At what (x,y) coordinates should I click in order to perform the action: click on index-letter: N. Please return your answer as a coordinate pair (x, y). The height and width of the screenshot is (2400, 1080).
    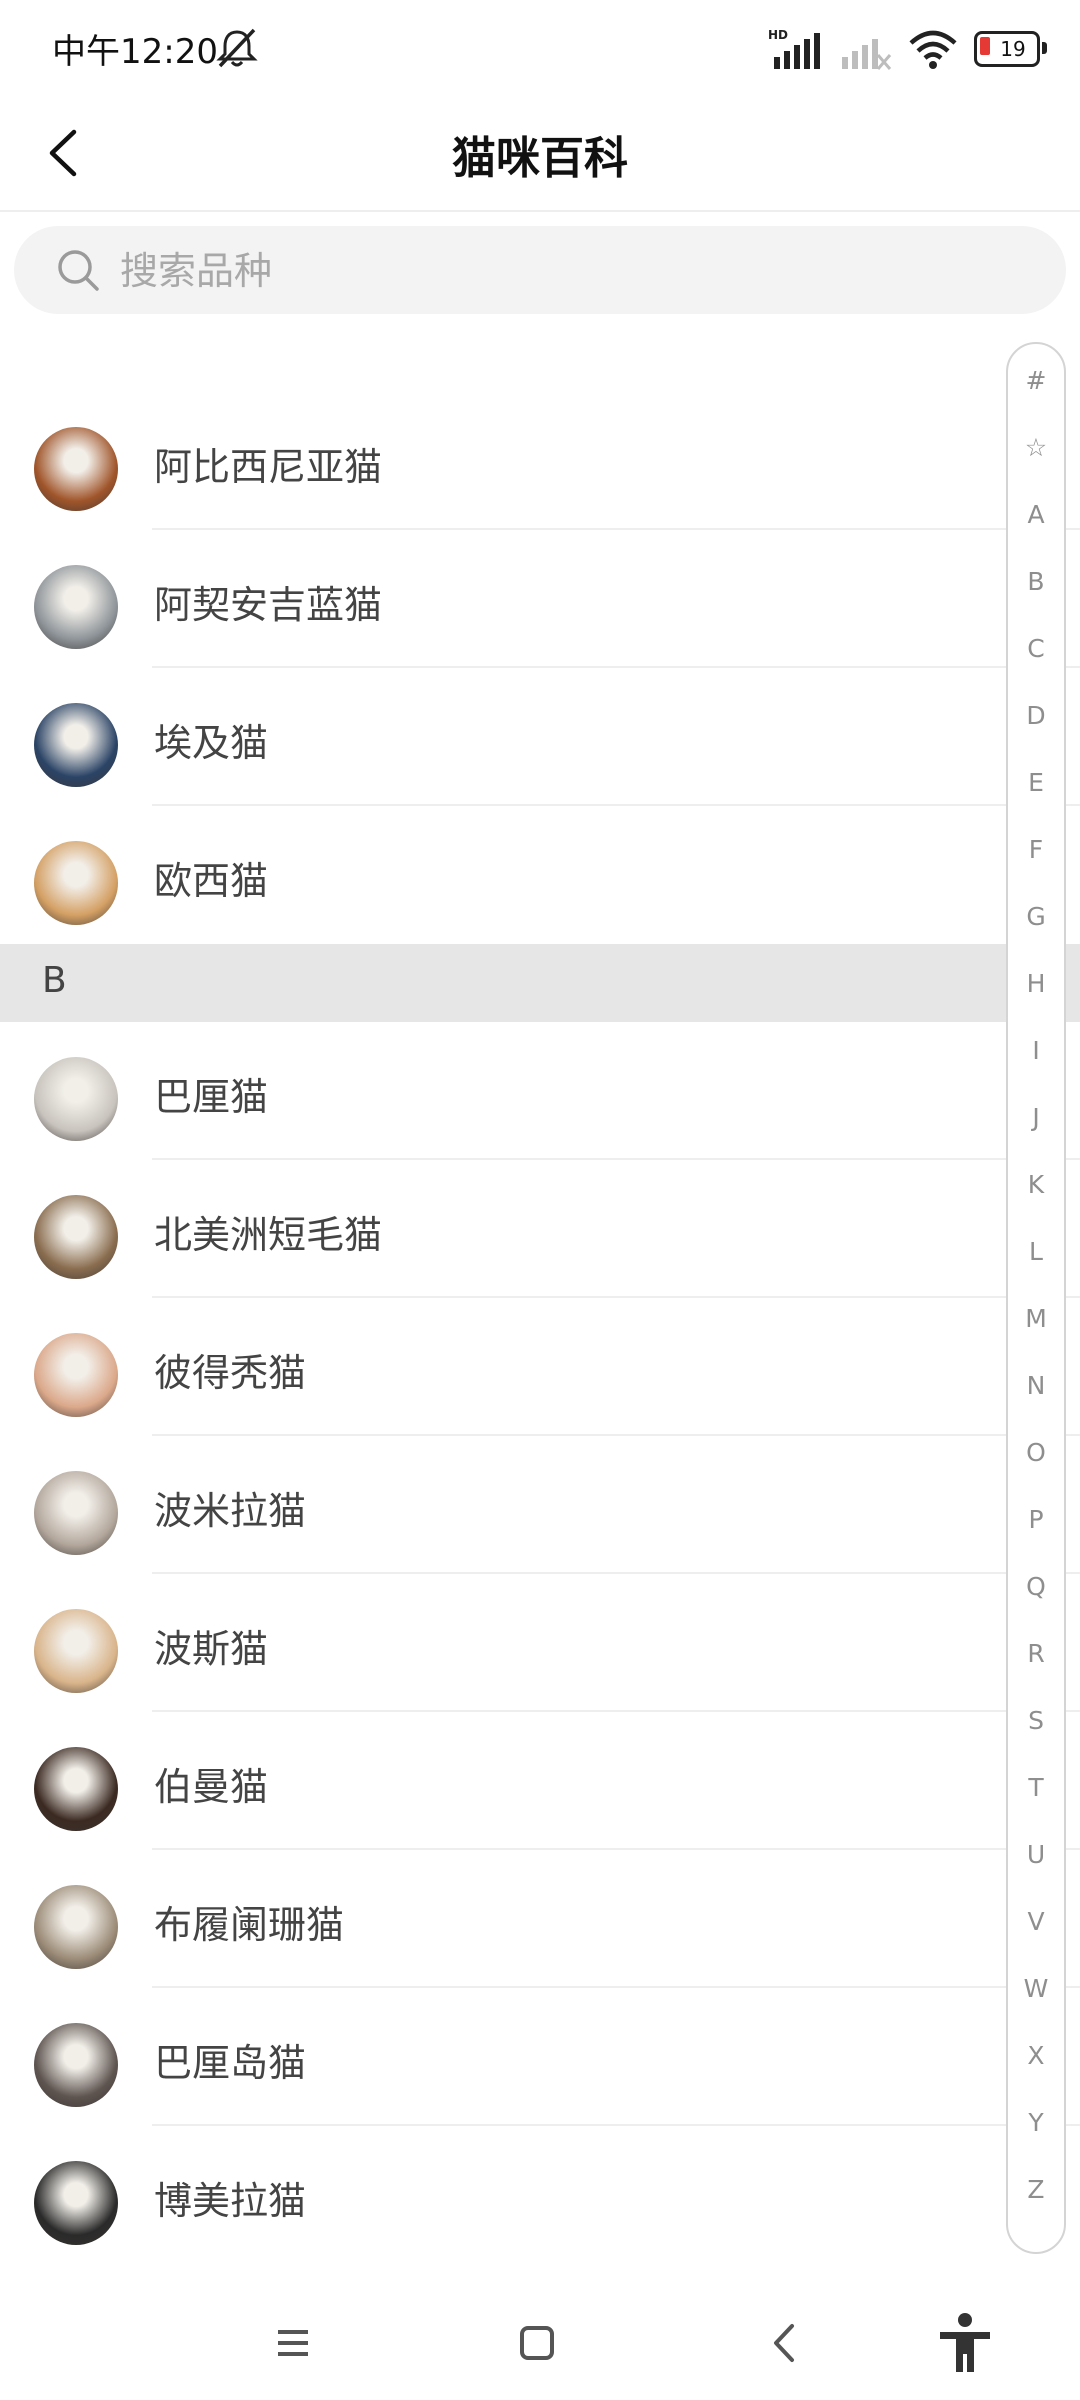
    Looking at the image, I should click on (1036, 1385).